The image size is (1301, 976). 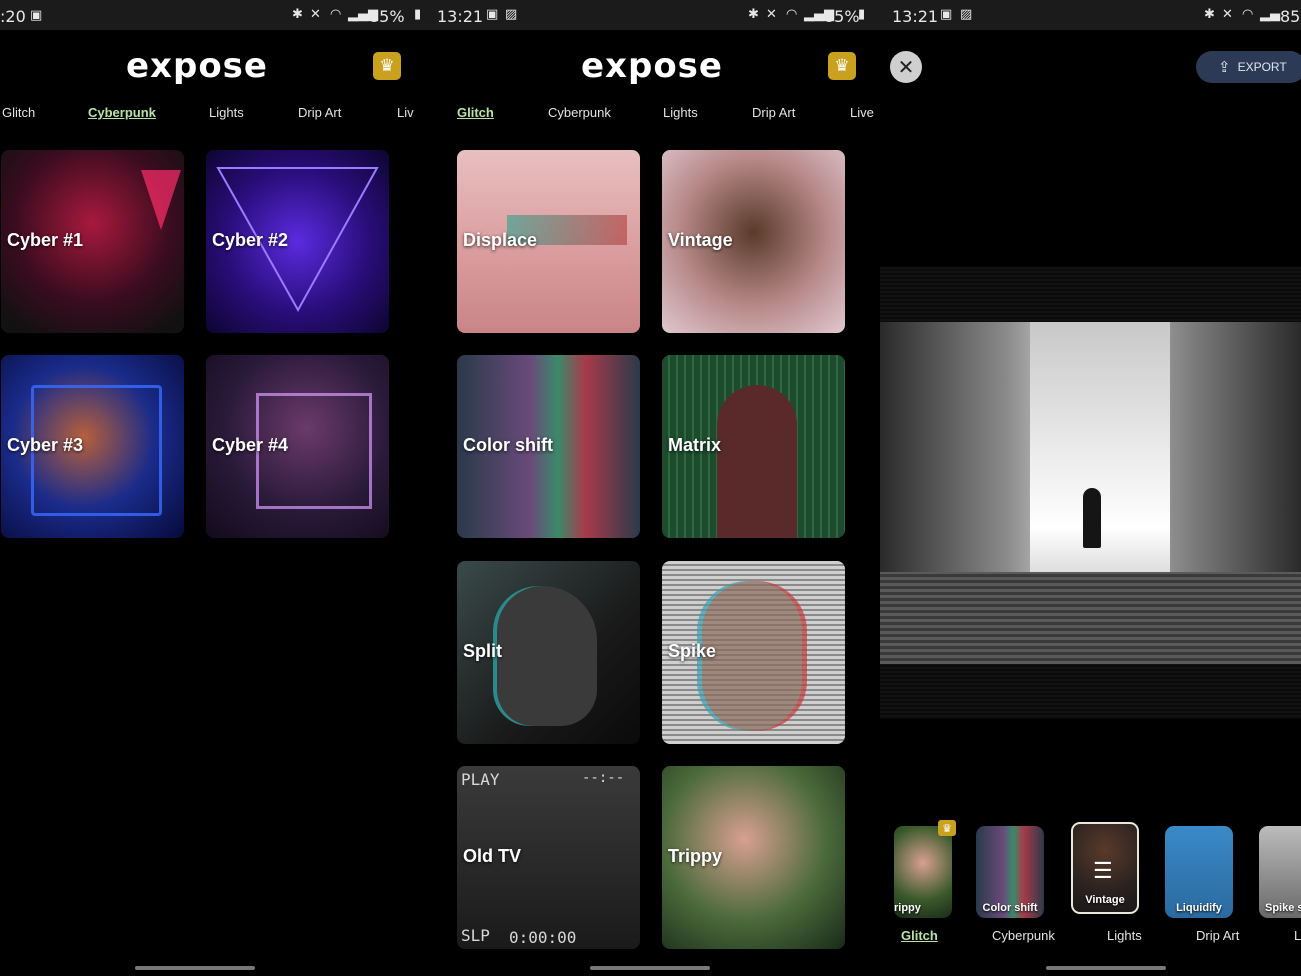 What do you see at coordinates (543, 937) in the screenshot?
I see `counter-overlay: 0:00:00` at bounding box center [543, 937].